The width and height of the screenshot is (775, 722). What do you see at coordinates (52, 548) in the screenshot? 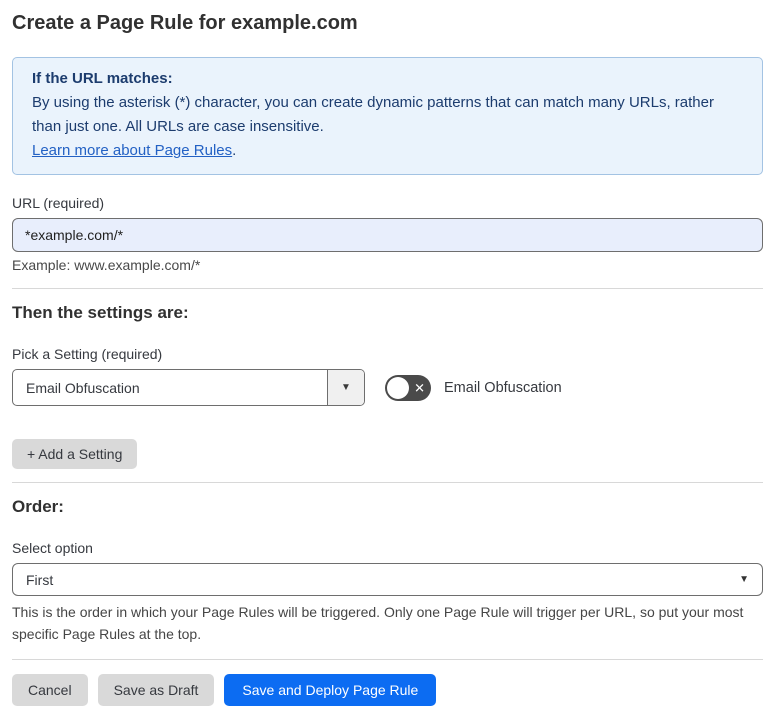
I see `order-select-label: Select option` at bounding box center [52, 548].